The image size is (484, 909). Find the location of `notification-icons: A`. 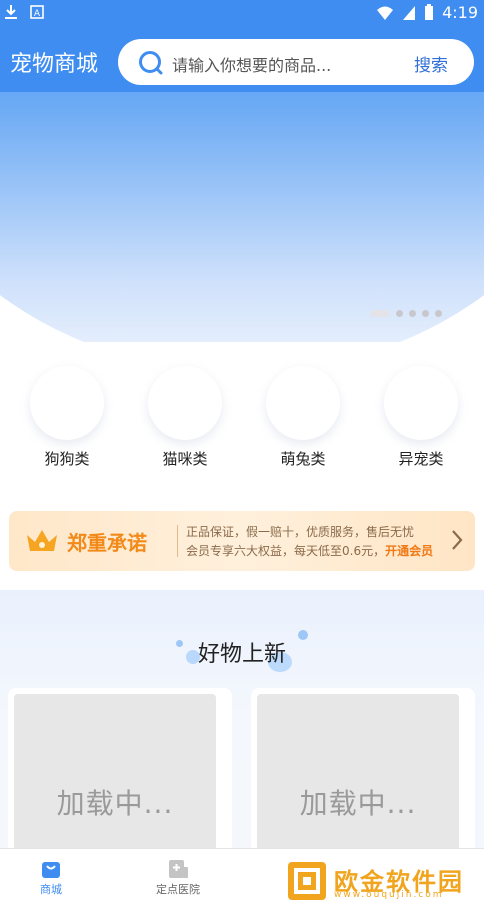

notification-icons: A is located at coordinates (24, 12).